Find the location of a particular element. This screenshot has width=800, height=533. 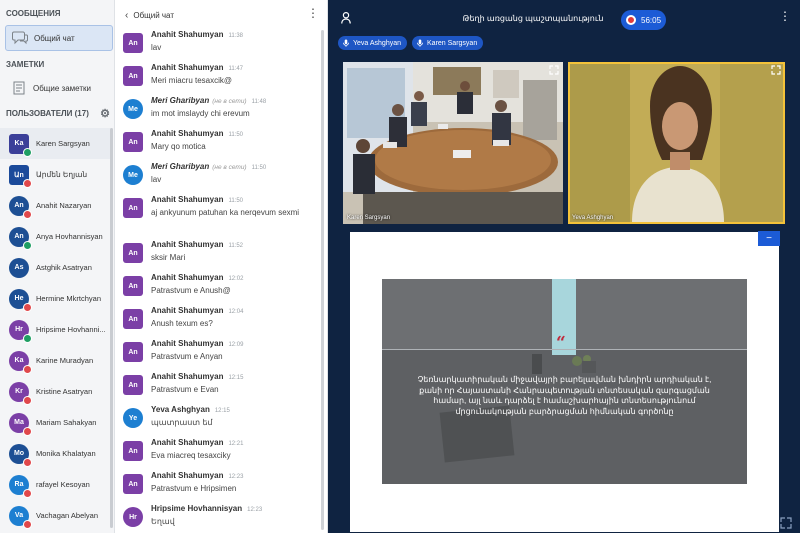

message-time: 12:23 is located at coordinates (255, 510).